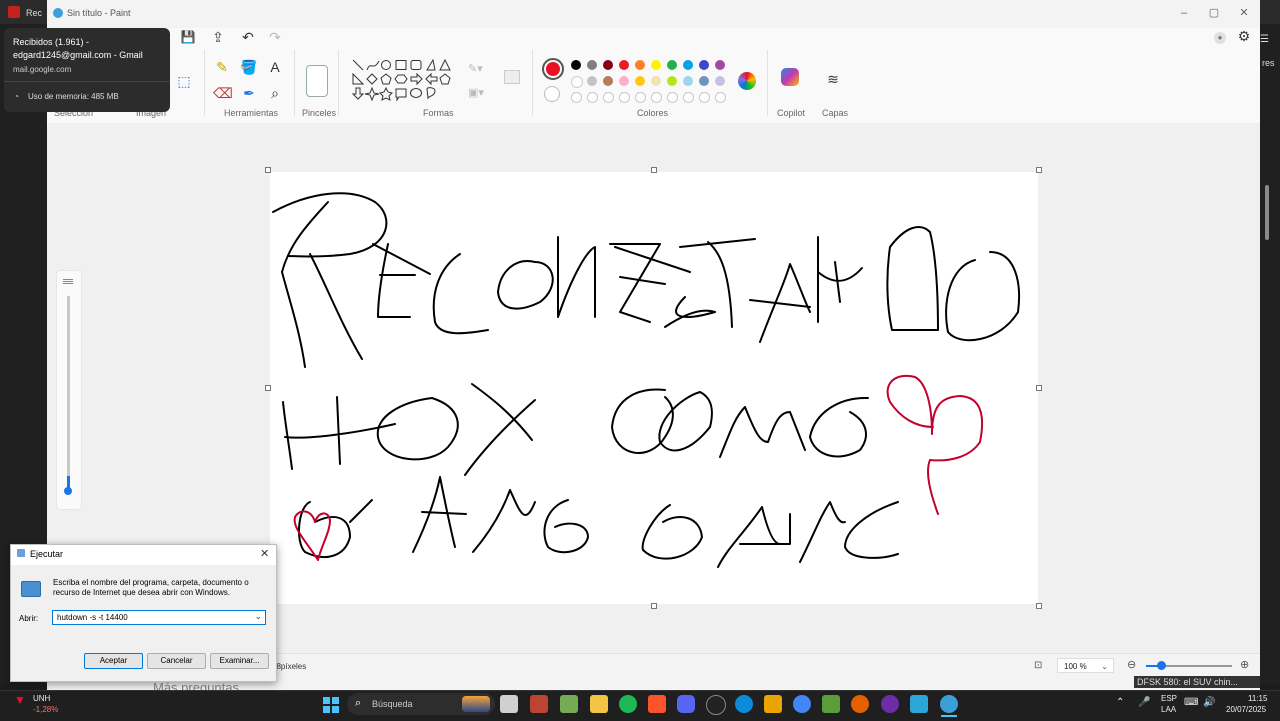  I want to click on copilot-icon, so click(790, 77).